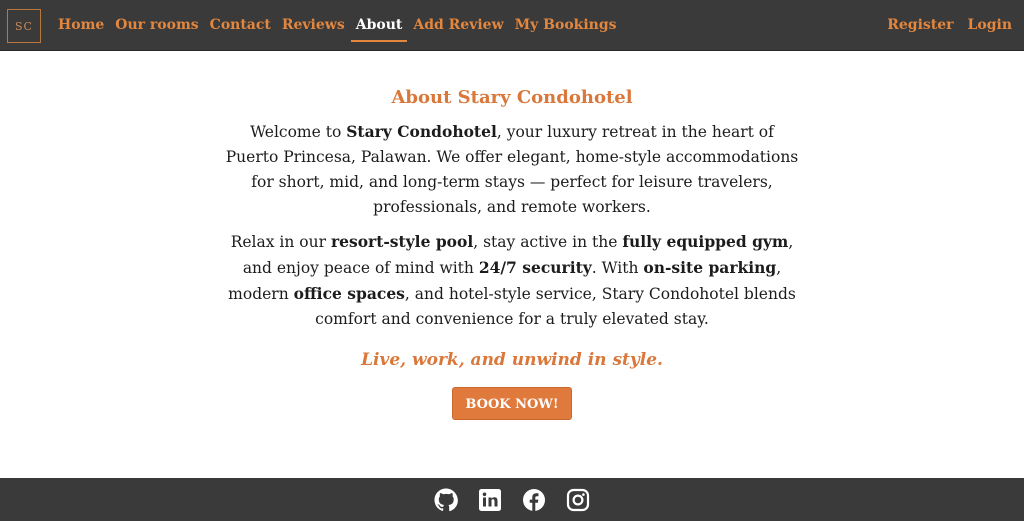 The width and height of the screenshot is (1024, 521). I want to click on nav-link-add-review: Add Review, so click(458, 25).